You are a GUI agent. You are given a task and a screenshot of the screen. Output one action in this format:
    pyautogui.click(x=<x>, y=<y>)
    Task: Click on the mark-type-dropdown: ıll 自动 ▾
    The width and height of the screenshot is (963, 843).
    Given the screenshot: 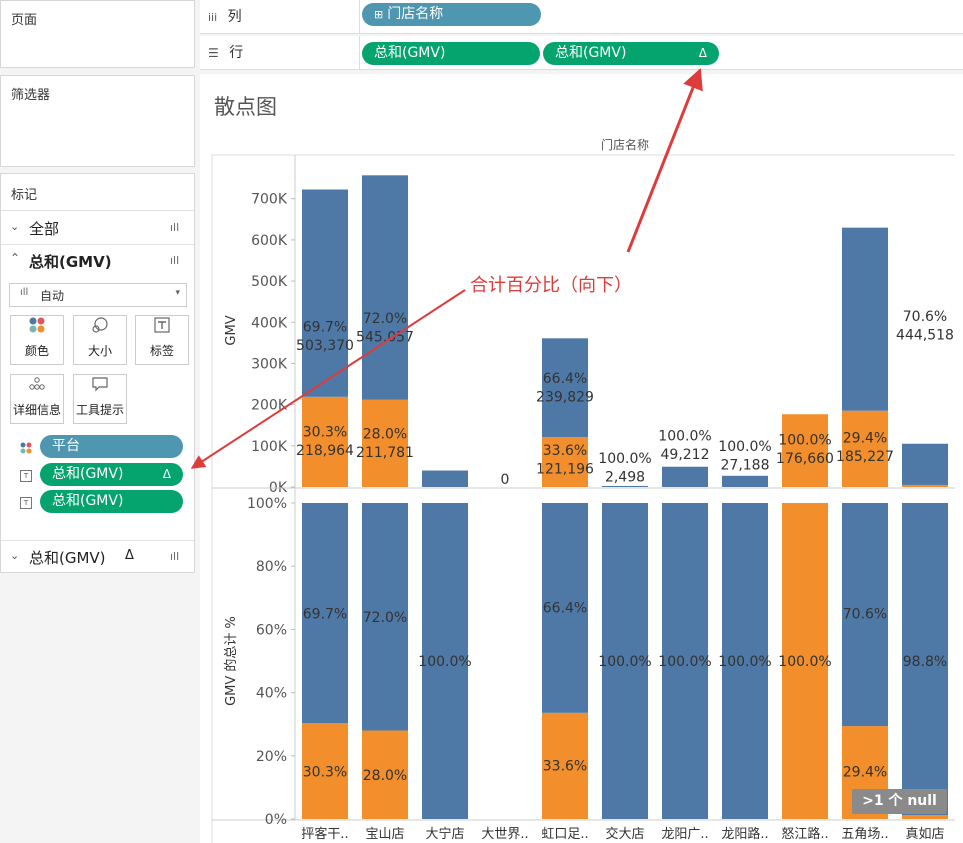 What is the action you would take?
    pyautogui.click(x=98, y=295)
    